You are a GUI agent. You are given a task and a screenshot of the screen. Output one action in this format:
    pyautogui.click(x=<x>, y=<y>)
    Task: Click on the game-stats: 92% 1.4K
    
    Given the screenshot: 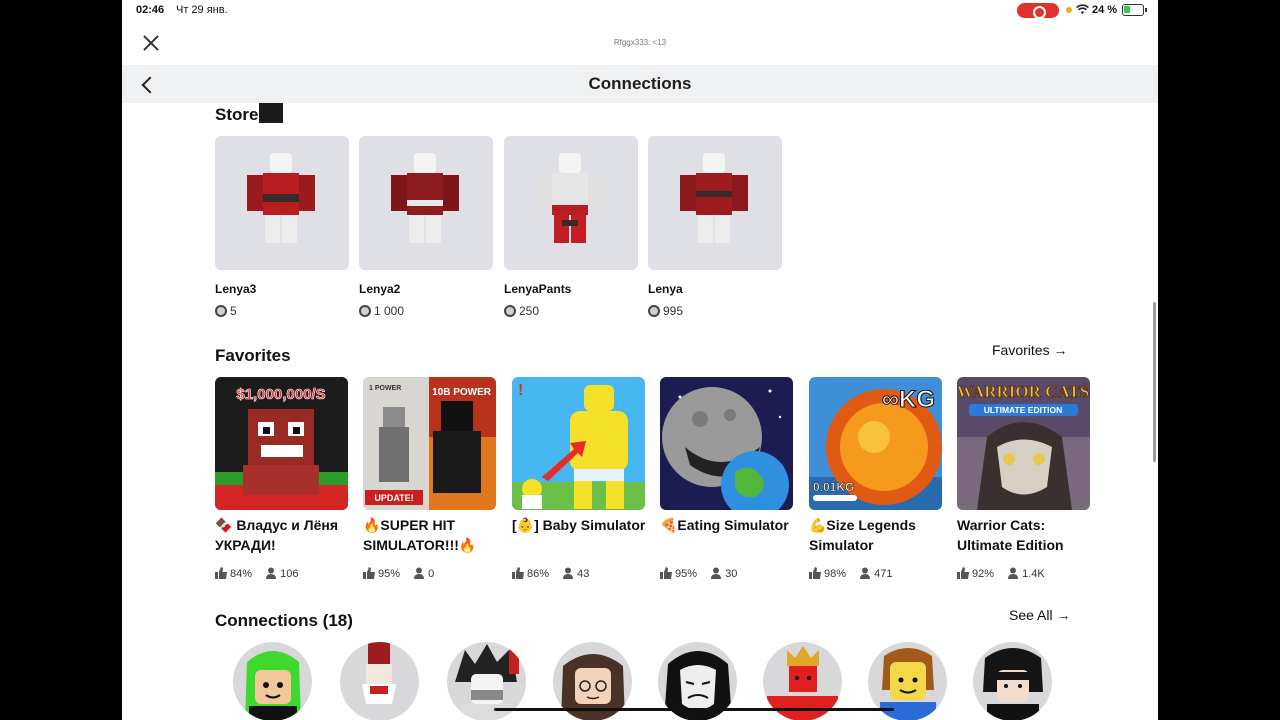 What is the action you would take?
    pyautogui.click(x=1001, y=573)
    